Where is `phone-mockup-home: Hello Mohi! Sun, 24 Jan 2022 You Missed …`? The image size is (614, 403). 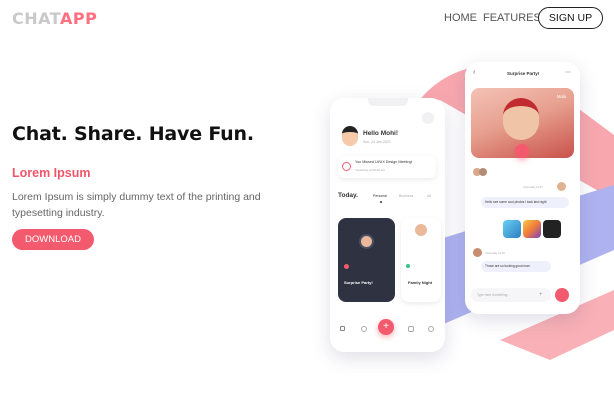 phone-mockup-home: Hello Mohi! Sun, 24 Jan 2022 You Missed … is located at coordinates (387, 225).